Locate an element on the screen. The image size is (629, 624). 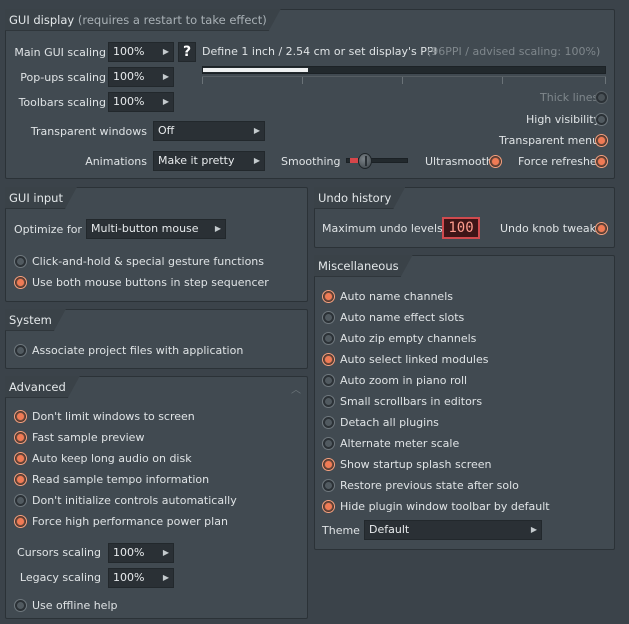
advanced-option: Don't initialize controls automatically is located at coordinates (159, 501).